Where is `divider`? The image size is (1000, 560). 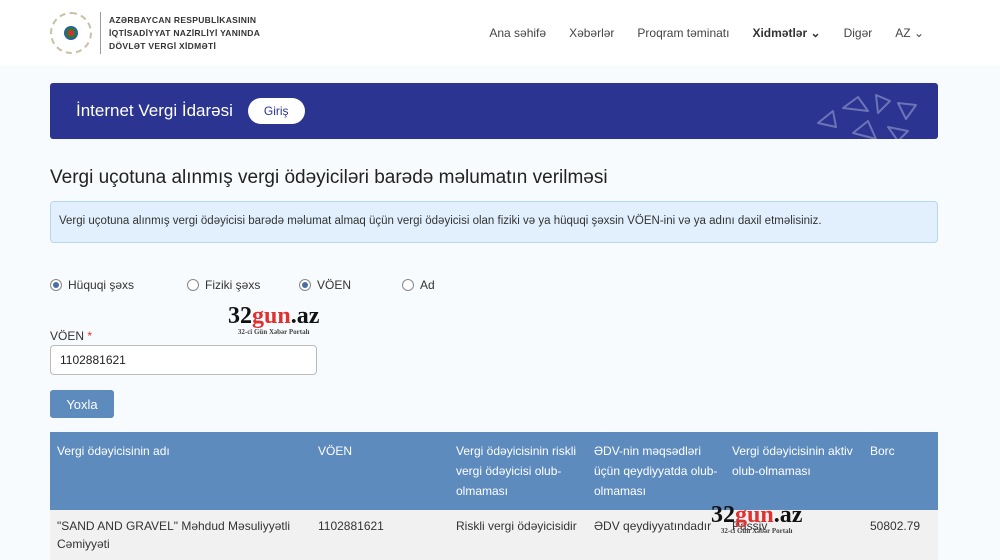 divider is located at coordinates (100, 33).